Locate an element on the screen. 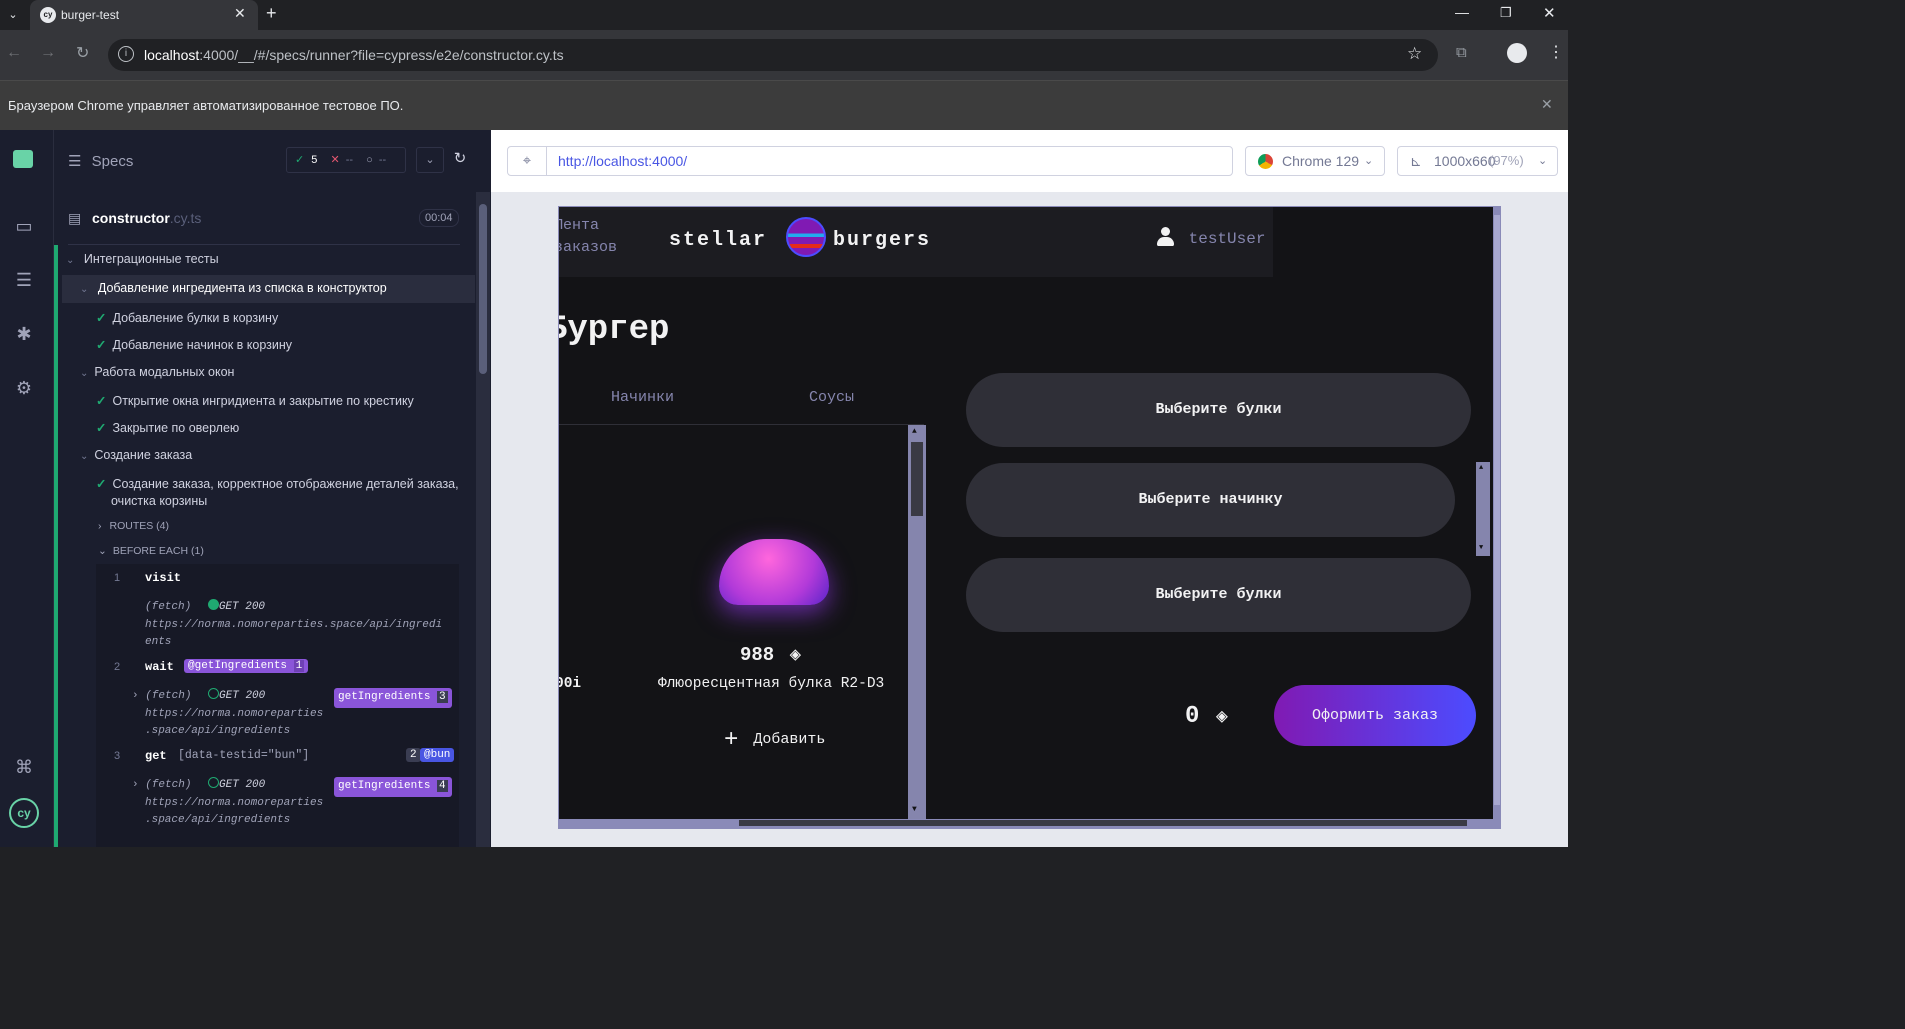 The width and height of the screenshot is (1905, 1029). status-ring-icon is located at coordinates (214, 782).